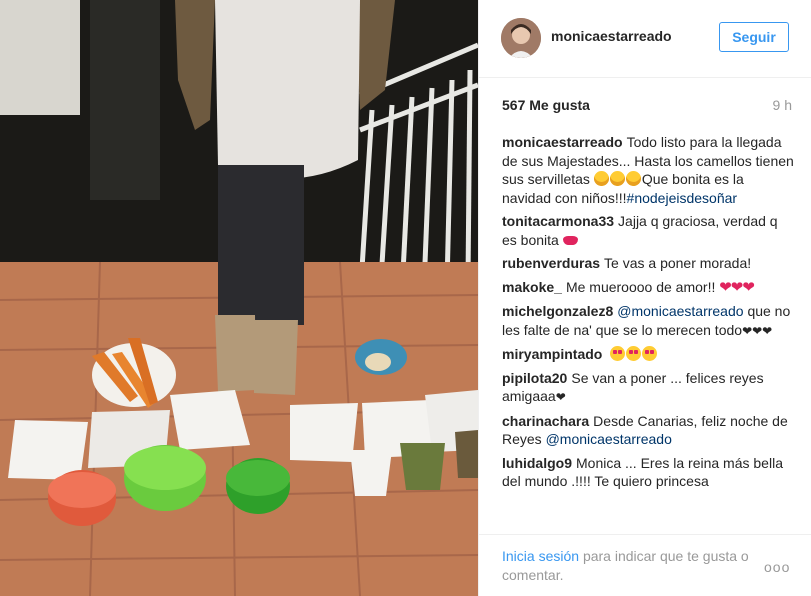 The height and width of the screenshot is (596, 811). I want to click on avatar-image, so click(521, 38).